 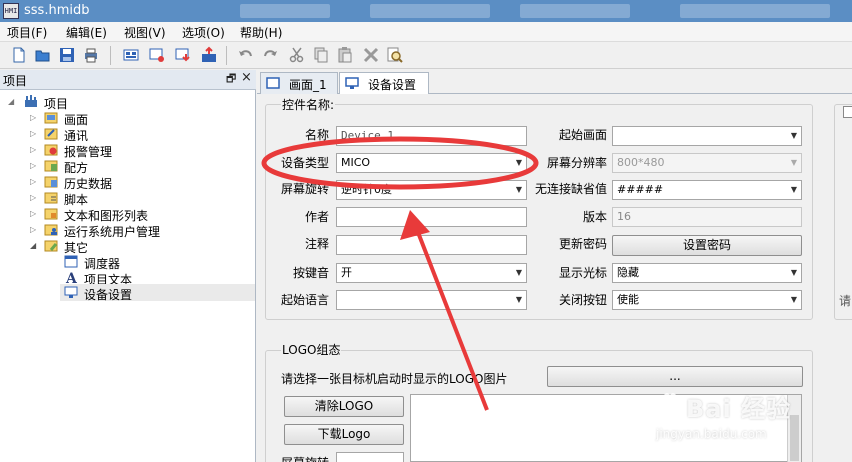 What do you see at coordinates (304, 163) in the screenshot?
I see `device-type-label: 设备类型` at bounding box center [304, 163].